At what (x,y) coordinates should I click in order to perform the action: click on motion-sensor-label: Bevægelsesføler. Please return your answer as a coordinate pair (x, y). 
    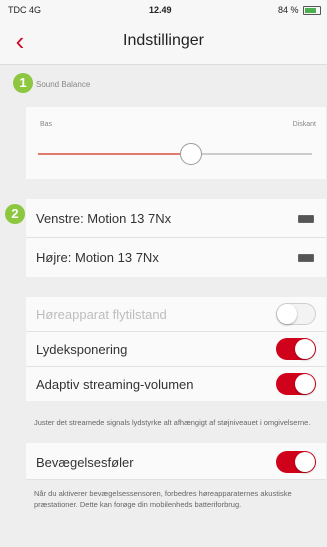
    Looking at the image, I should click on (85, 462).